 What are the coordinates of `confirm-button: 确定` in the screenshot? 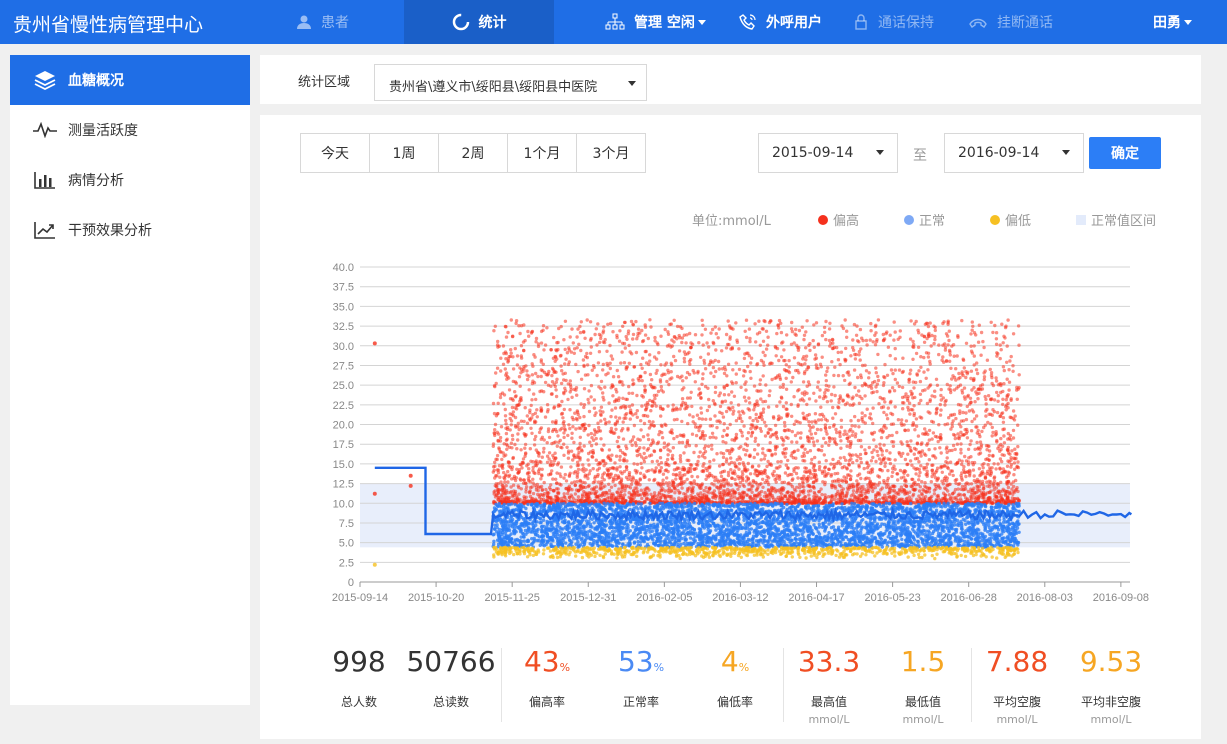 It's located at (1125, 153).